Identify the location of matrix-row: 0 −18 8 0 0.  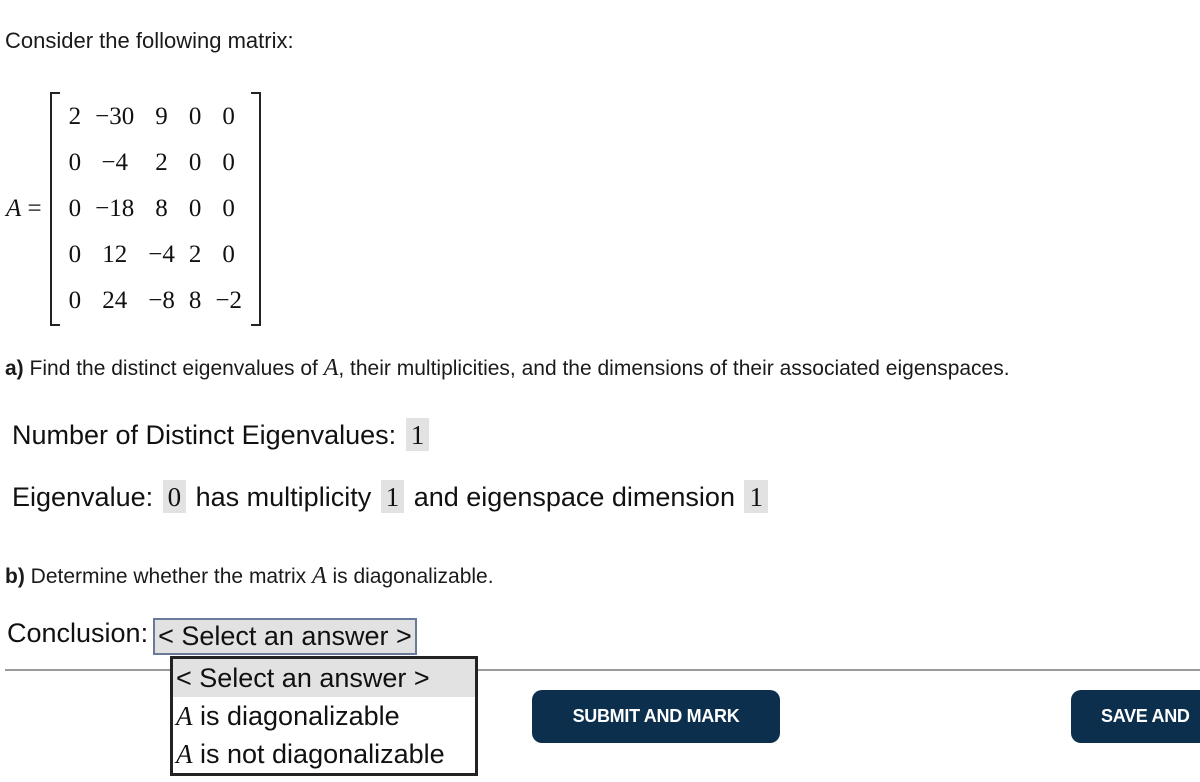
(155, 209).